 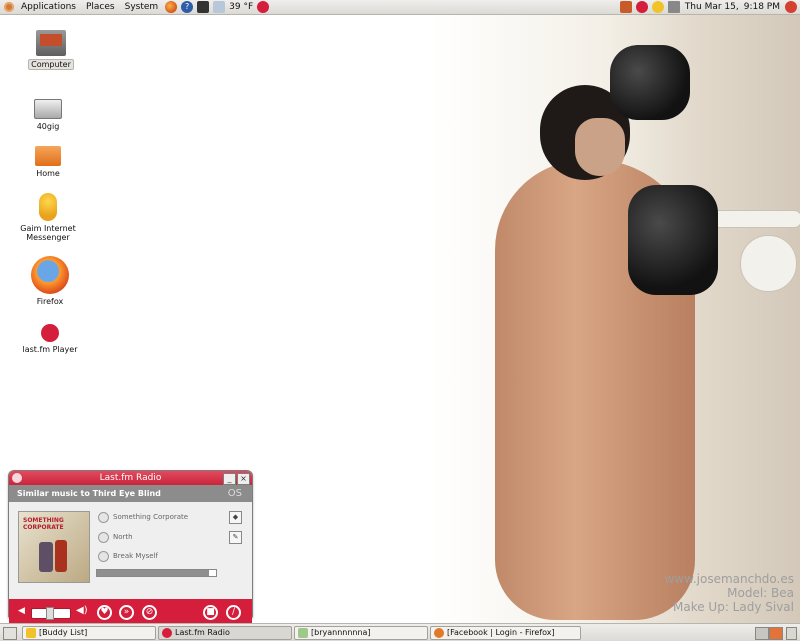 I want to click on desktop-icon-computer: Computer, so click(x=51, y=50).